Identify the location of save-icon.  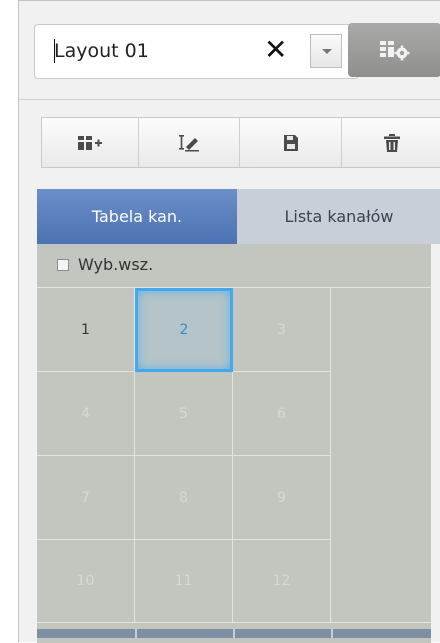
(290, 142).